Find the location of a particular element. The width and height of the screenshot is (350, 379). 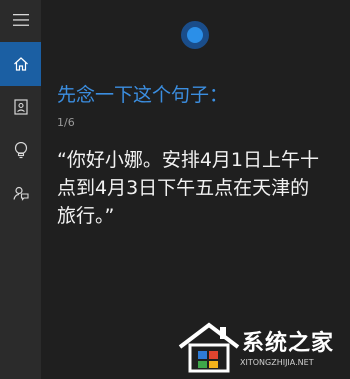

sentence-counter: 1/6 is located at coordinates (66, 122).